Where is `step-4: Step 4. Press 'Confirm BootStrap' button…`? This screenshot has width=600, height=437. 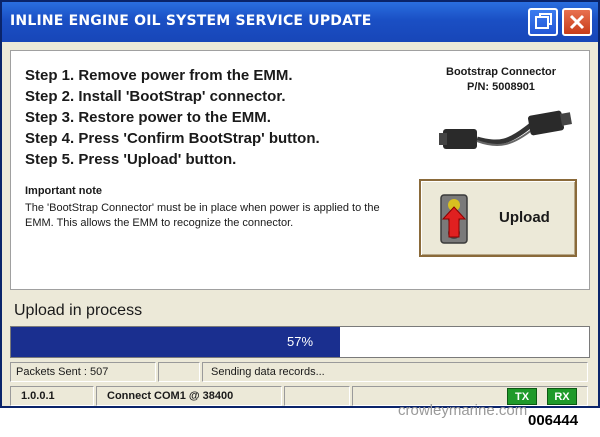 step-4: Step 4. Press 'Confirm BootStrap' button… is located at coordinates (172, 138).